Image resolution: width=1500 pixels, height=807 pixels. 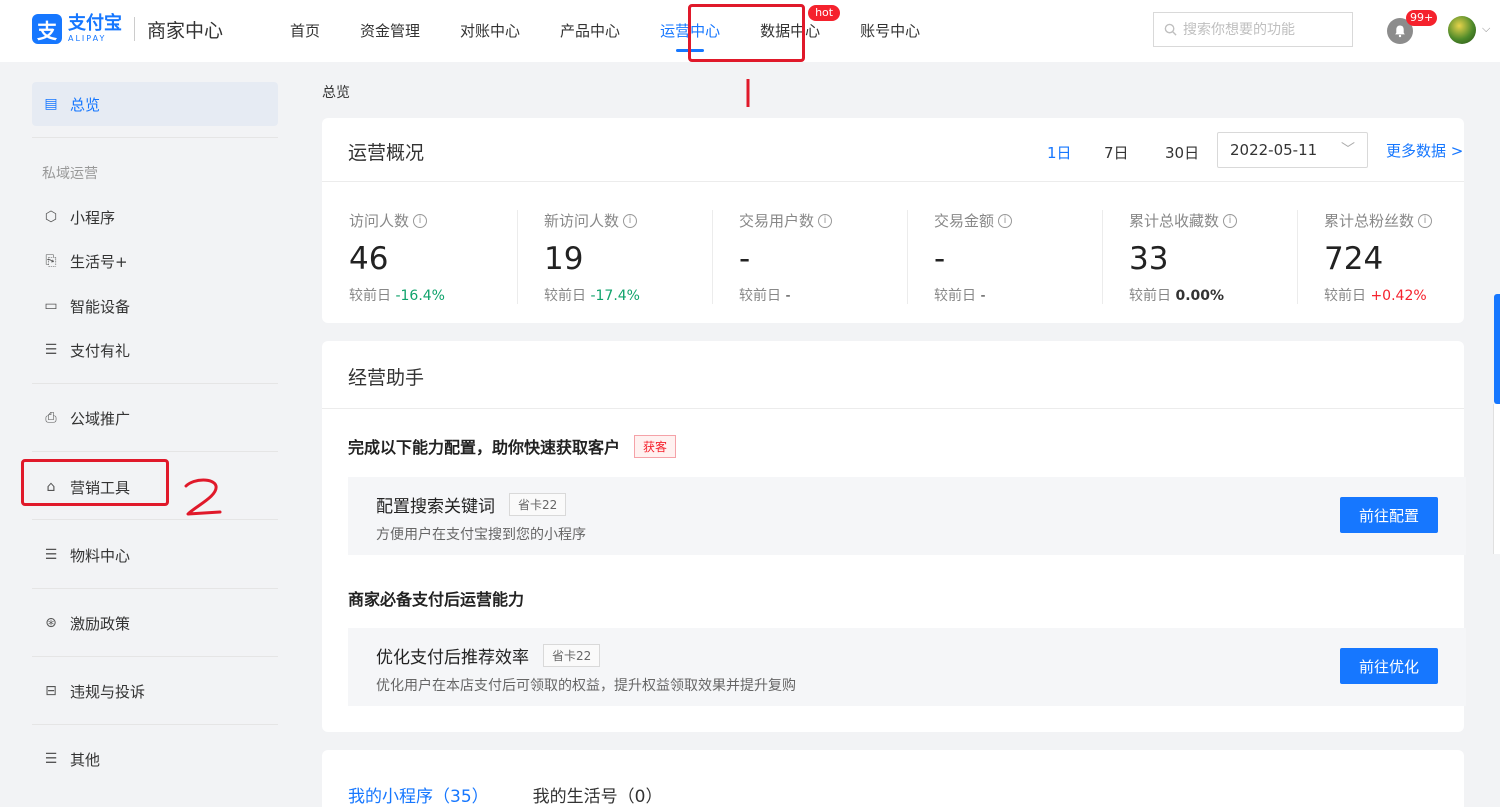 What do you see at coordinates (155, 623) in the screenshot?
I see `sidebar-item-incentive: ⊛ 激励政策` at bounding box center [155, 623].